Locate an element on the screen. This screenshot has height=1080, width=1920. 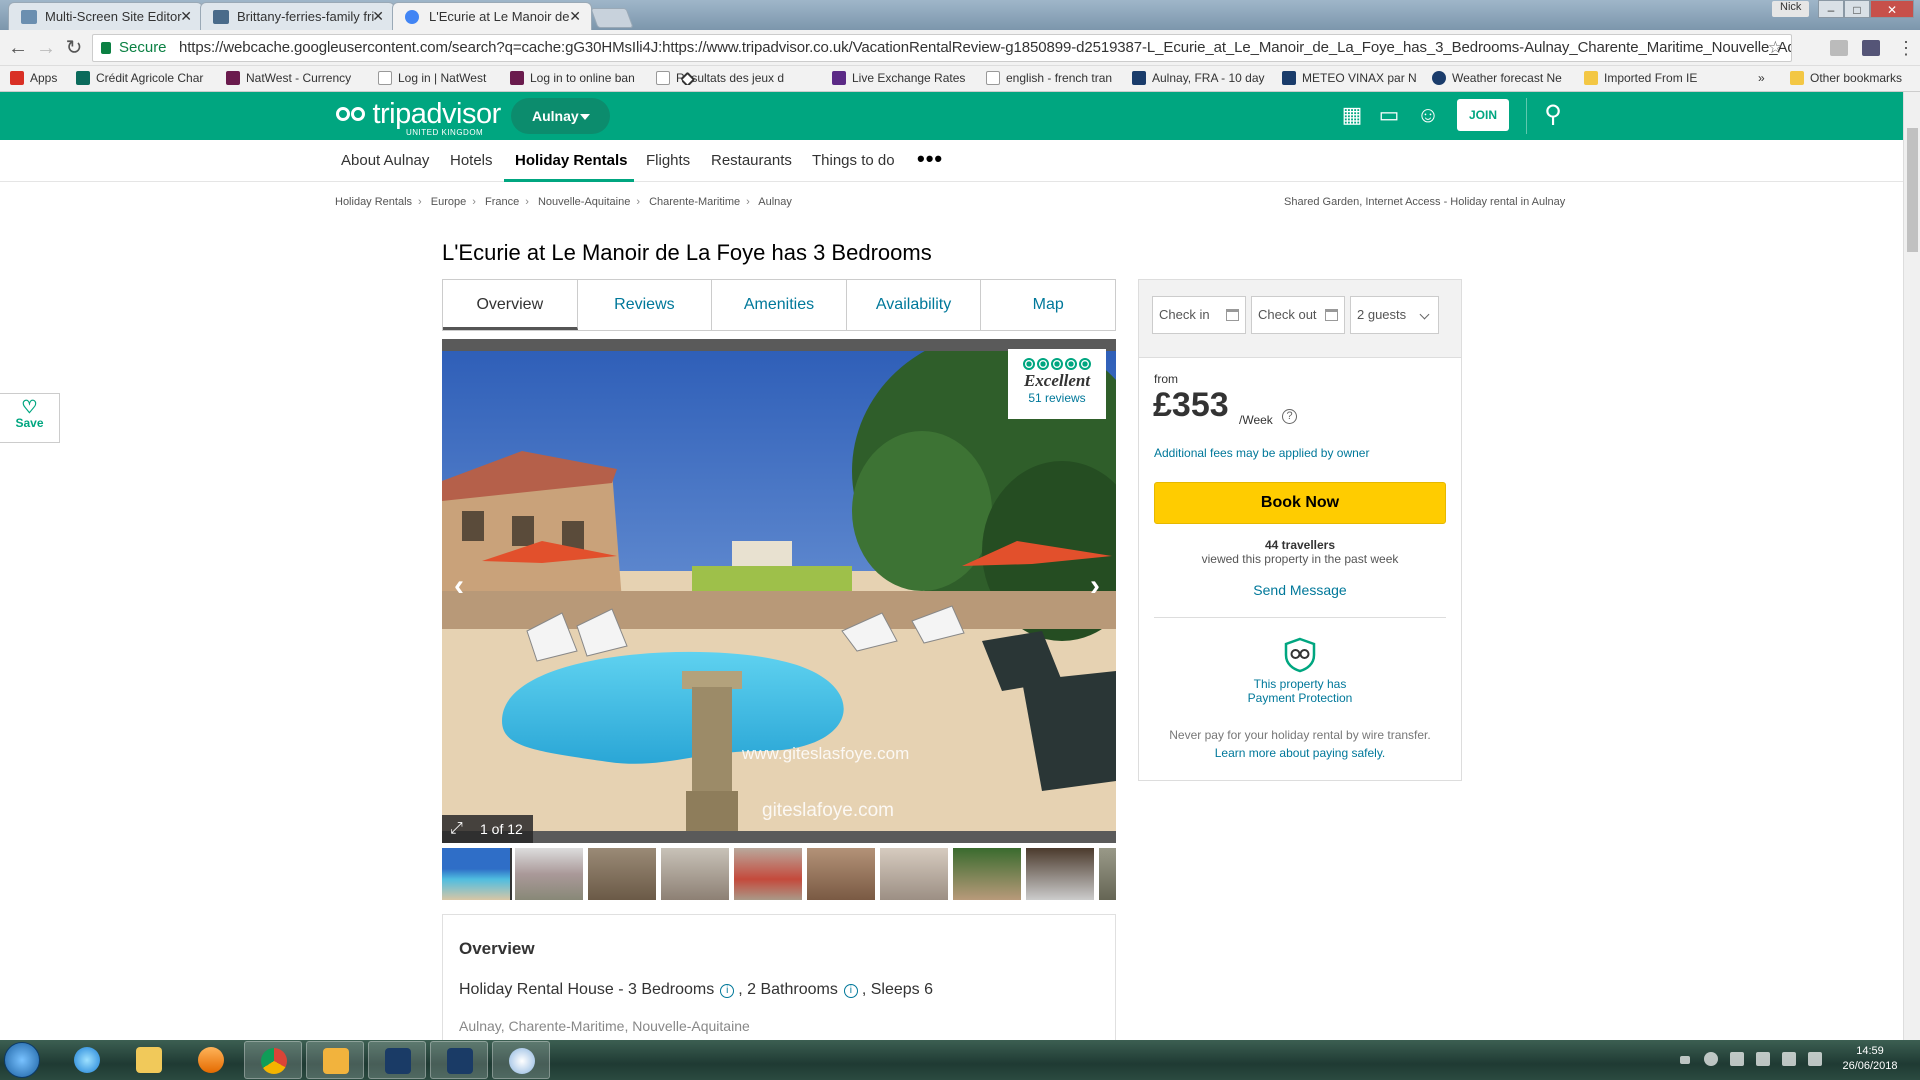
bookmark-weather-forecast: Weather forecast Ne is located at coordinates (1502, 78).